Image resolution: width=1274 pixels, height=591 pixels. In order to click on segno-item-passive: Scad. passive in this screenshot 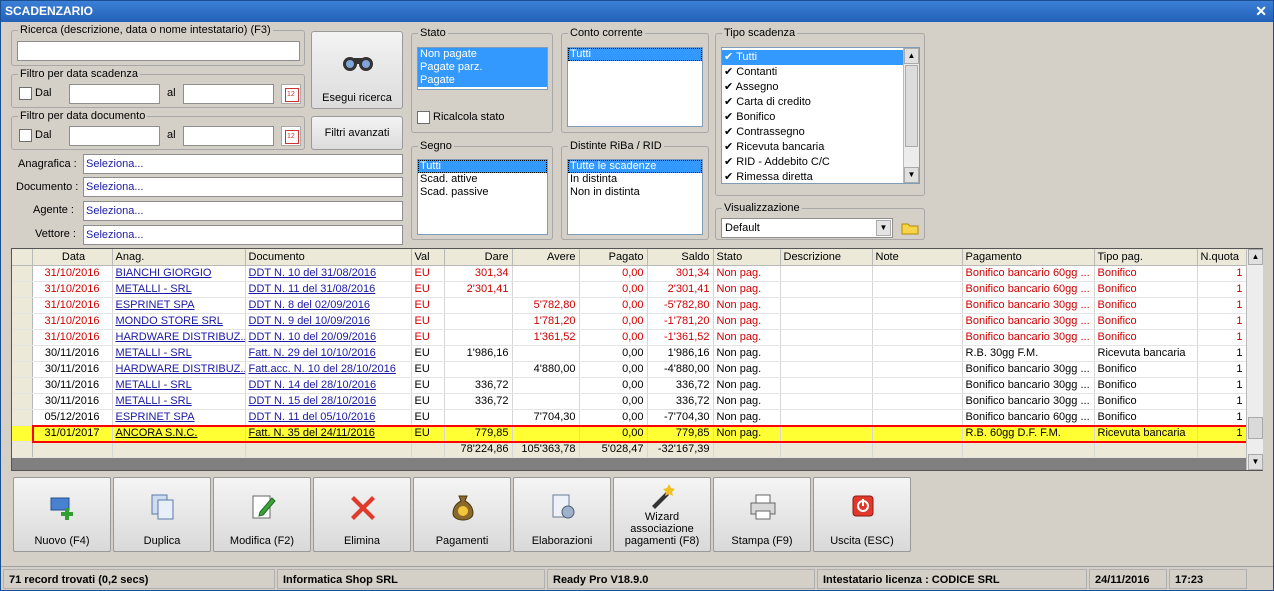, I will do `click(482, 192)`.